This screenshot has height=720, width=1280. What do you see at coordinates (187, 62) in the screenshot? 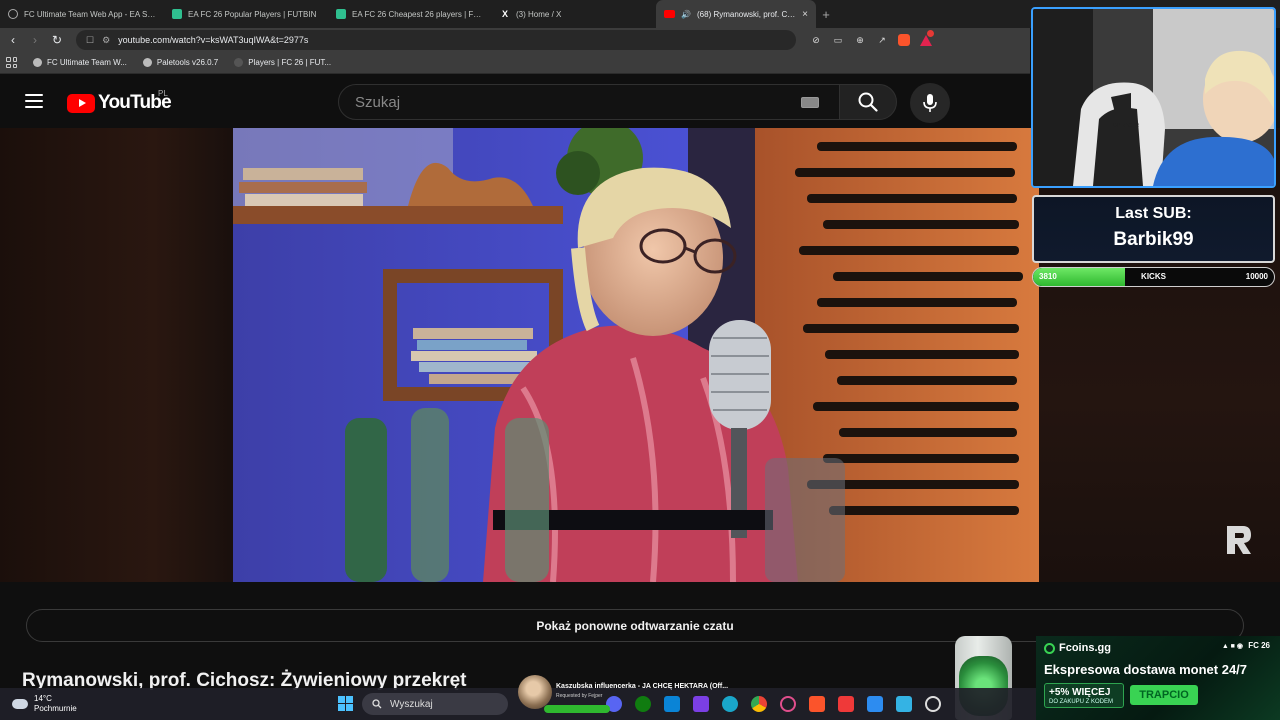
I see `bookmark-label: Paletools v26.0.7` at bounding box center [187, 62].